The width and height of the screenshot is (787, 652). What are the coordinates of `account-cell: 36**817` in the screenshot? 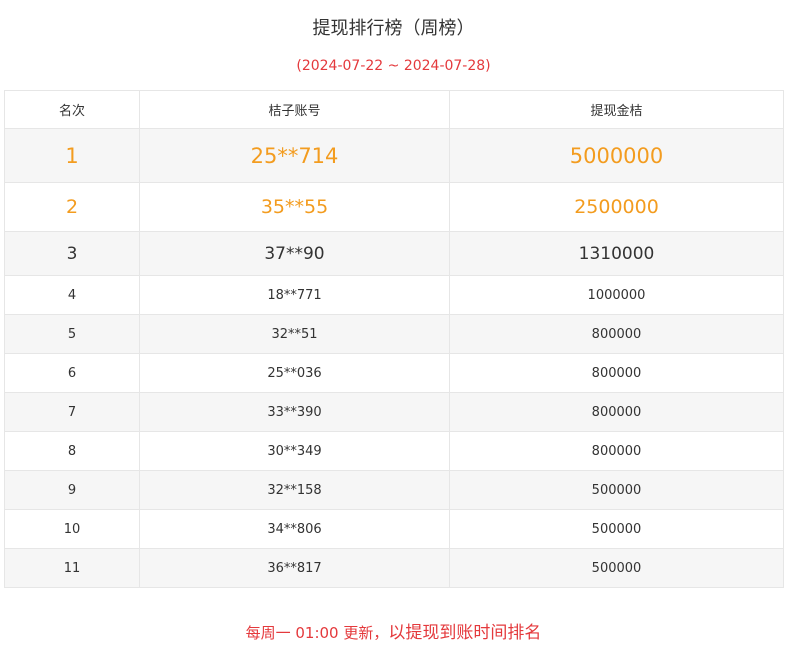 It's located at (294, 568).